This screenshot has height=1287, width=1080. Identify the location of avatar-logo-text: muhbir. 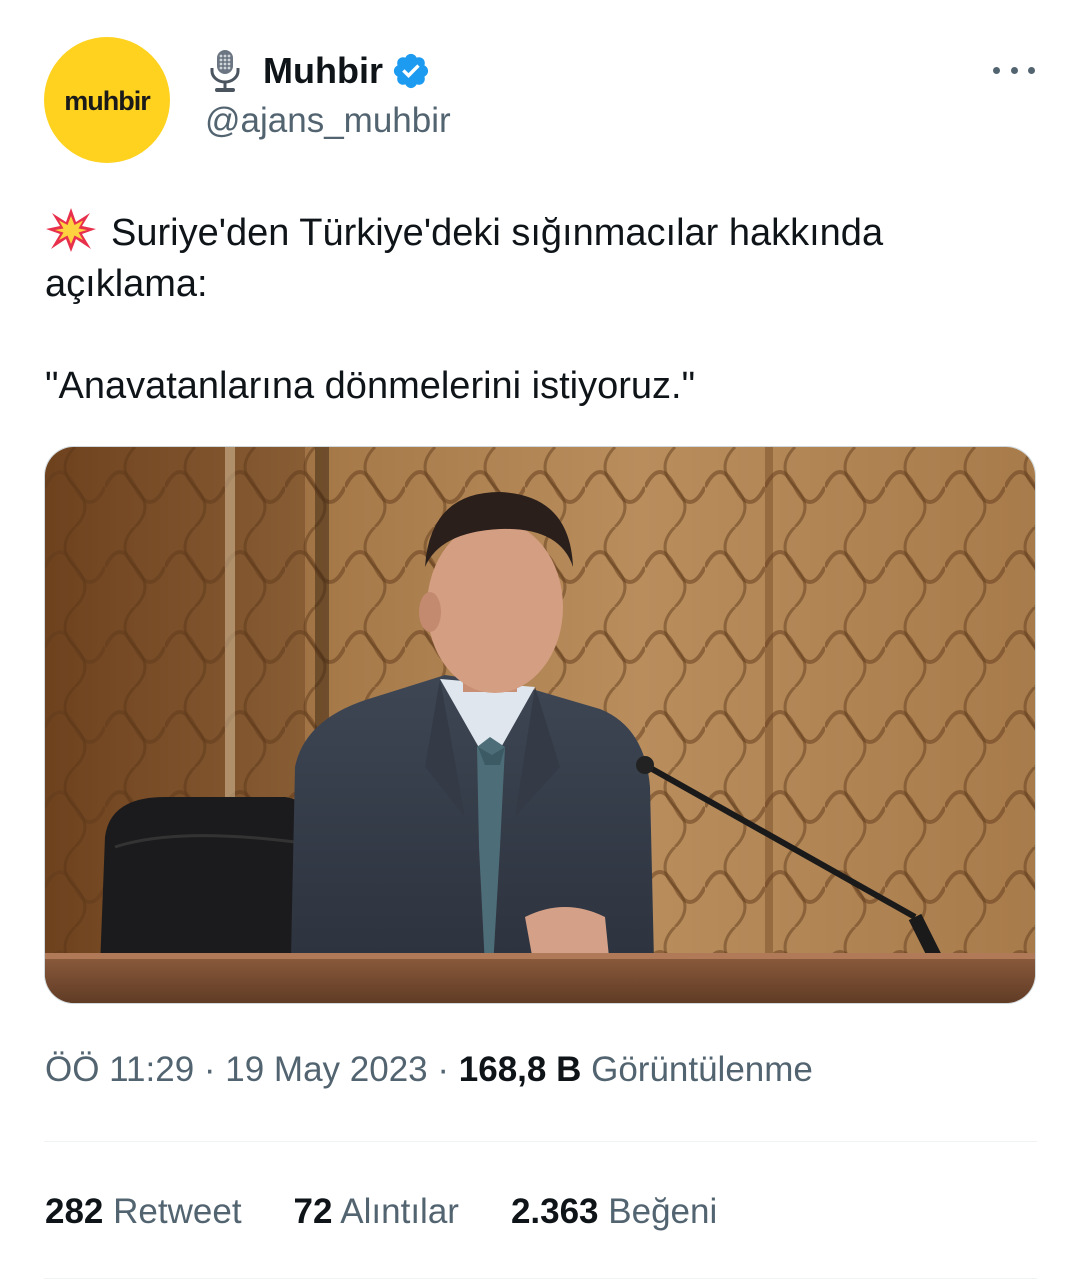
(107, 100).